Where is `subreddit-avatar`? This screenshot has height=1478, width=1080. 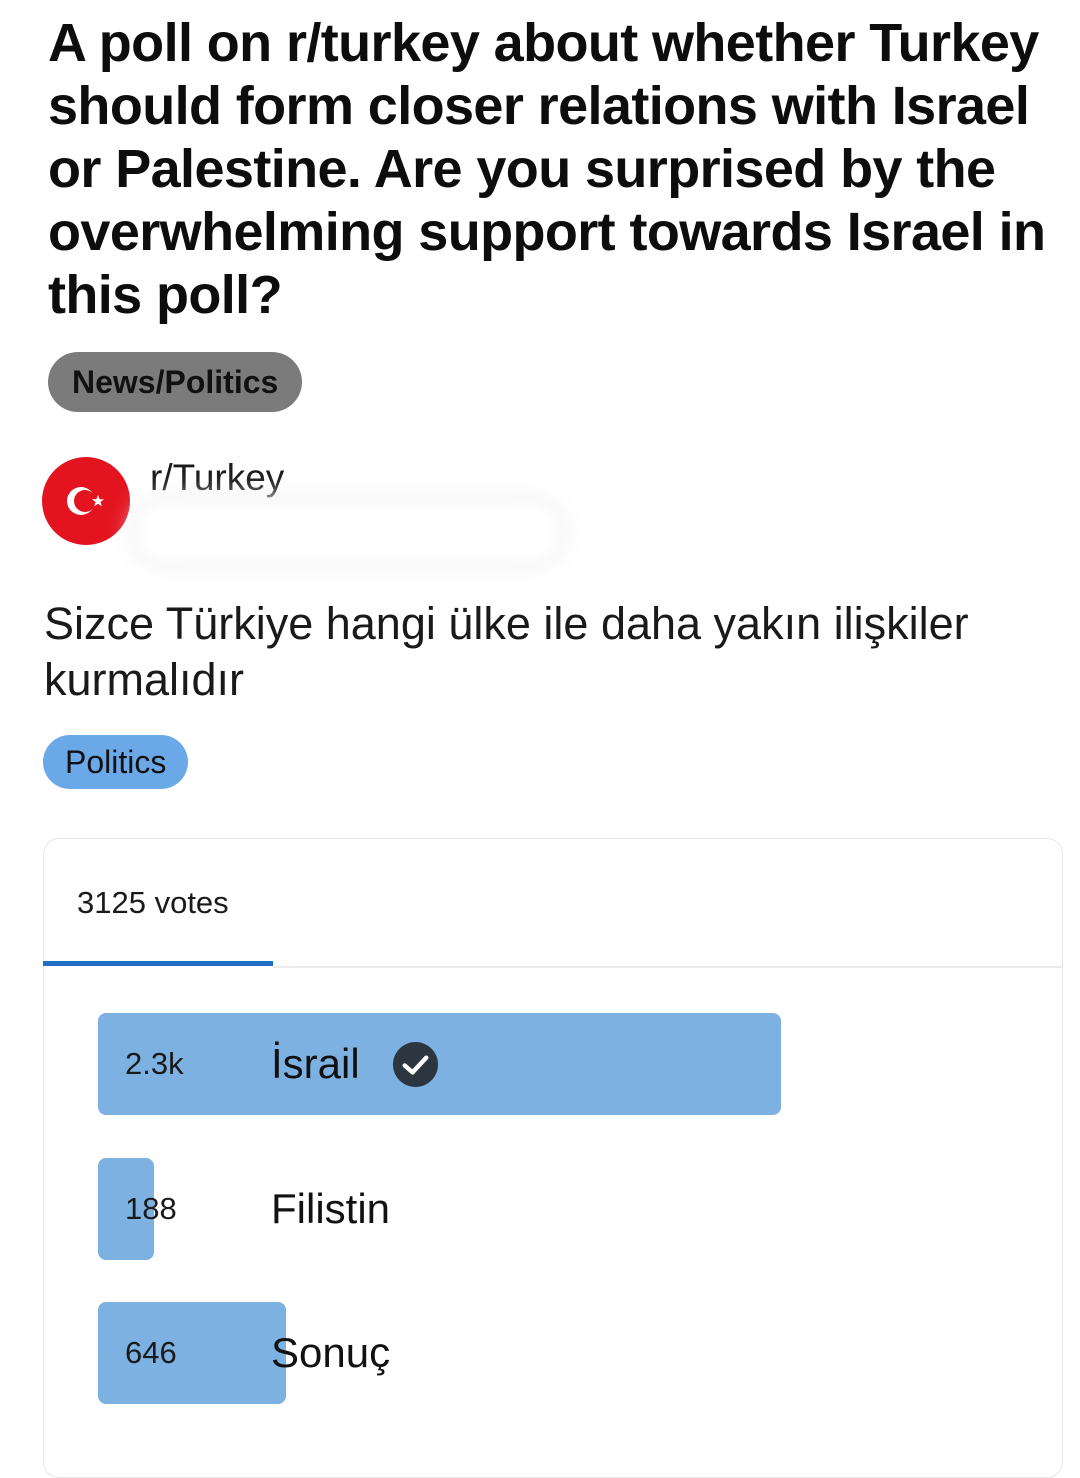
subreddit-avatar is located at coordinates (86, 501).